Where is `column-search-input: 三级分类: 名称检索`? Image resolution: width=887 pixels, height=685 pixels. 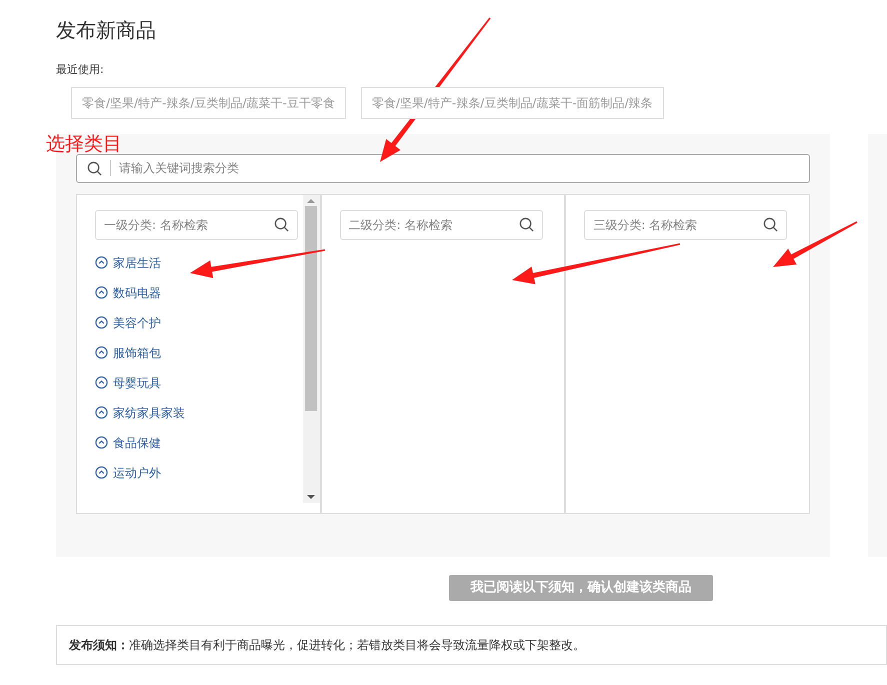 column-search-input: 三级分类: 名称检索 is located at coordinates (678, 225).